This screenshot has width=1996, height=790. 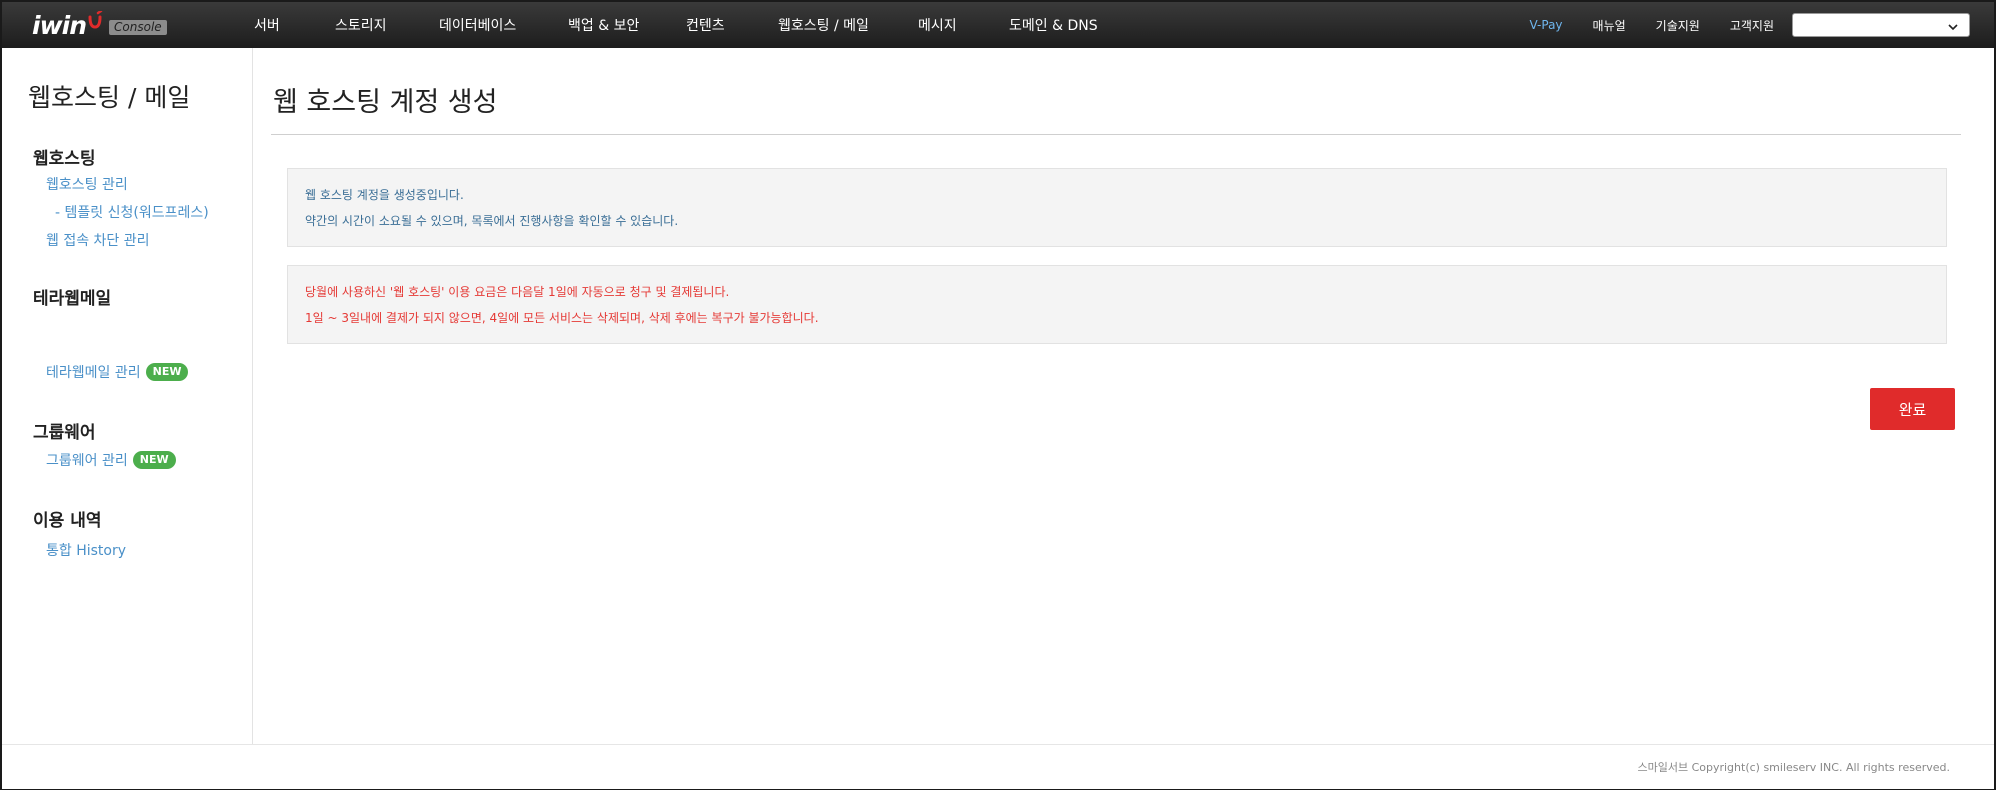 What do you see at coordinates (59, 25) in the screenshot?
I see `logo-text: iwin` at bounding box center [59, 25].